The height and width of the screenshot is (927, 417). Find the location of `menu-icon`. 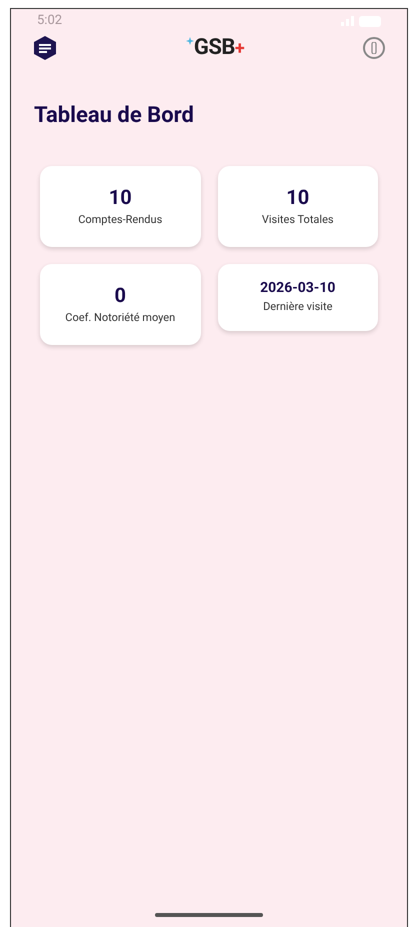

menu-icon is located at coordinates (45, 48).